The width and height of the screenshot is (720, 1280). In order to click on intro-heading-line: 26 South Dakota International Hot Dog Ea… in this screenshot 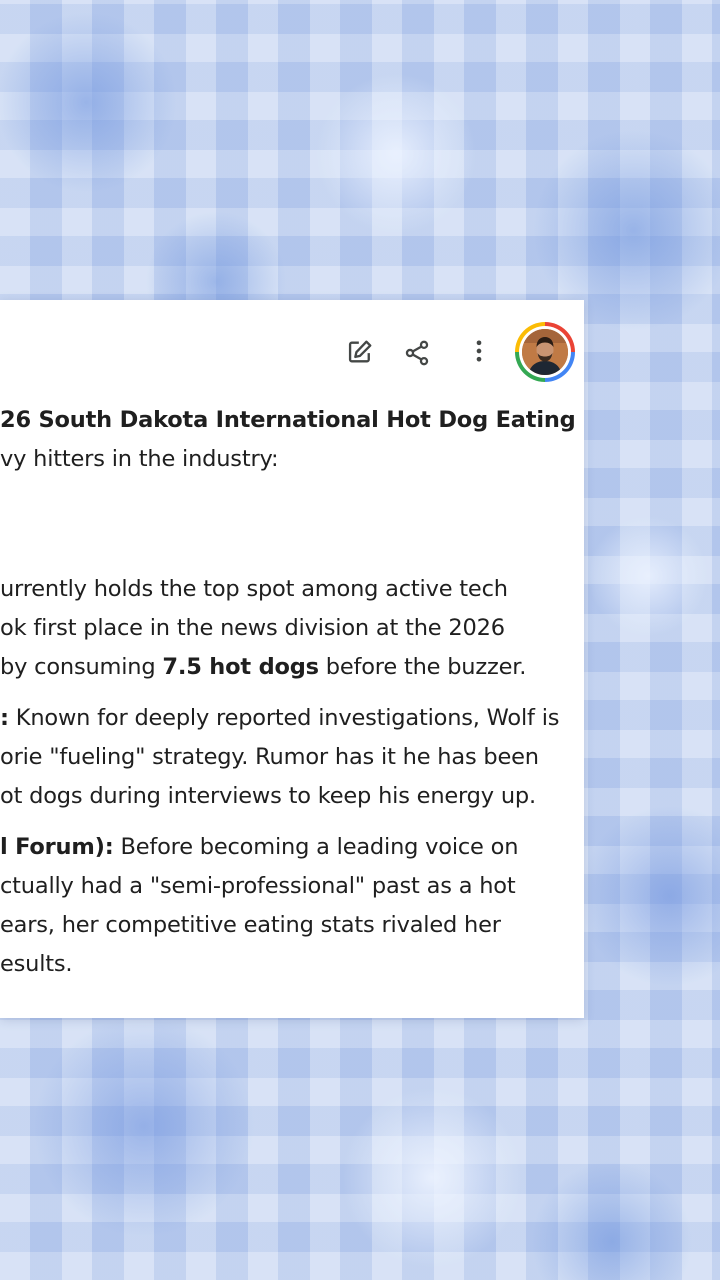, I will do `click(288, 420)`.